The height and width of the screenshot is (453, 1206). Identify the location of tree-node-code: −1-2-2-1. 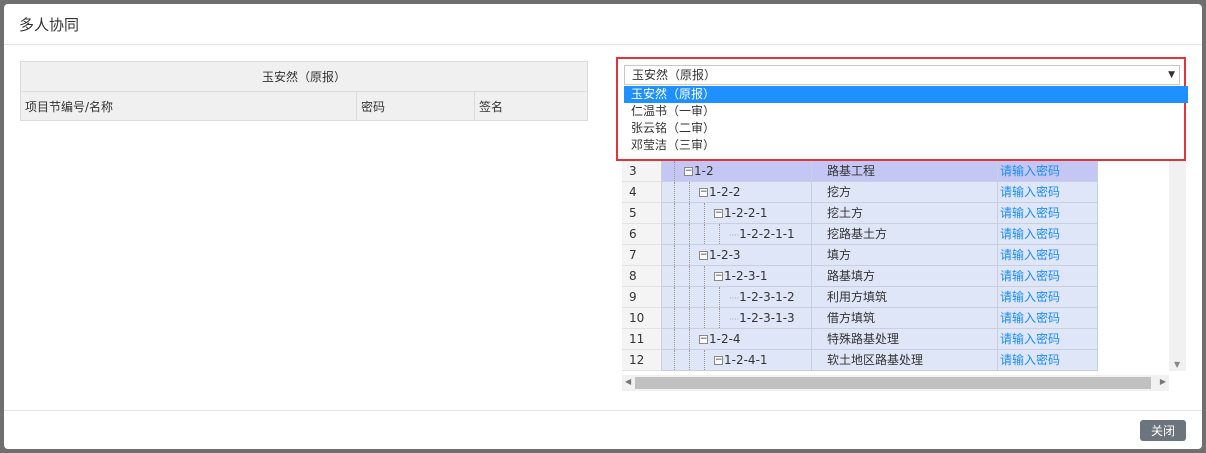
(737, 213).